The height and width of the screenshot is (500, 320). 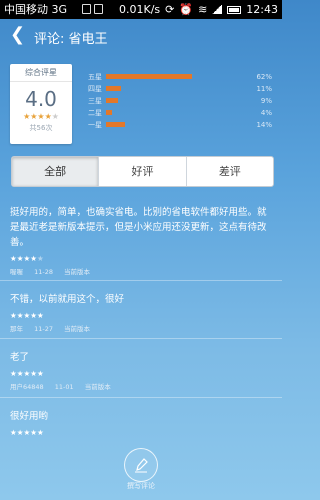 I want to click on score-label: 综合评星, so click(x=41, y=73).